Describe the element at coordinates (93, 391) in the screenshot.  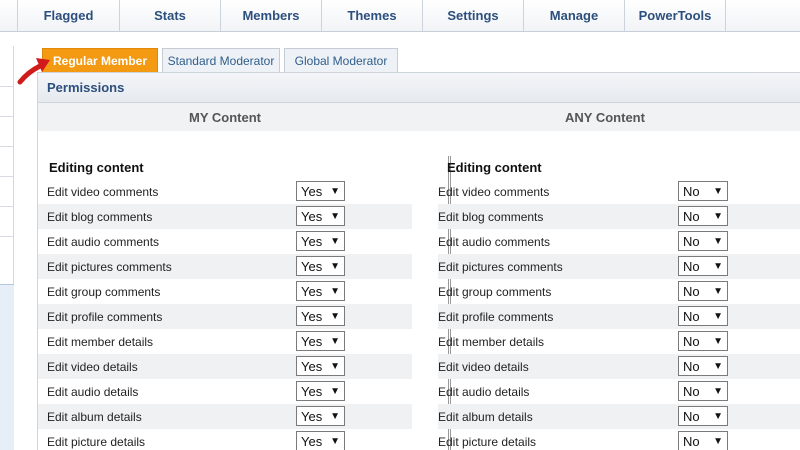
I see `permission-label: Edit audio details` at that location.